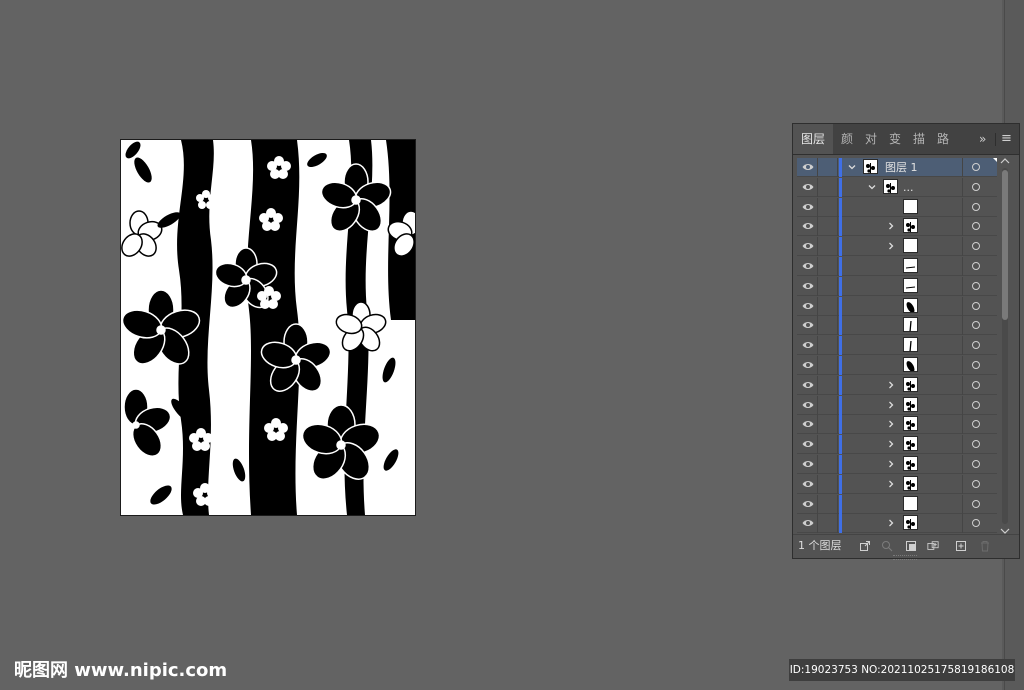 This screenshot has height=690, width=1024. Describe the element at coordinates (905, 557) in the screenshot. I see `panel-resize-grip` at that location.